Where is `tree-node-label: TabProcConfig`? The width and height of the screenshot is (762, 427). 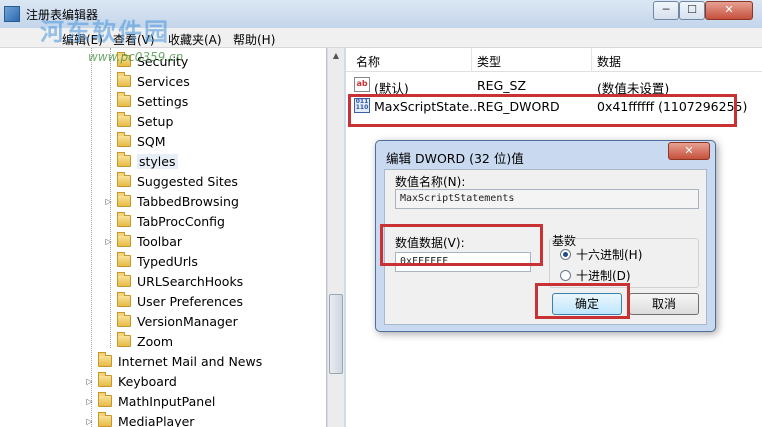
tree-node-label: TabProcConfig is located at coordinates (181, 221).